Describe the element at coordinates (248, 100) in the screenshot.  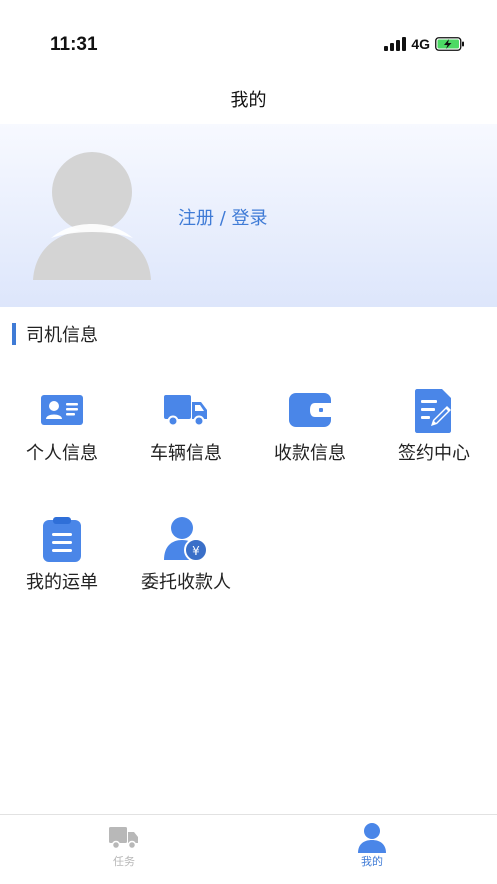
I see `page-title: 我的` at that location.